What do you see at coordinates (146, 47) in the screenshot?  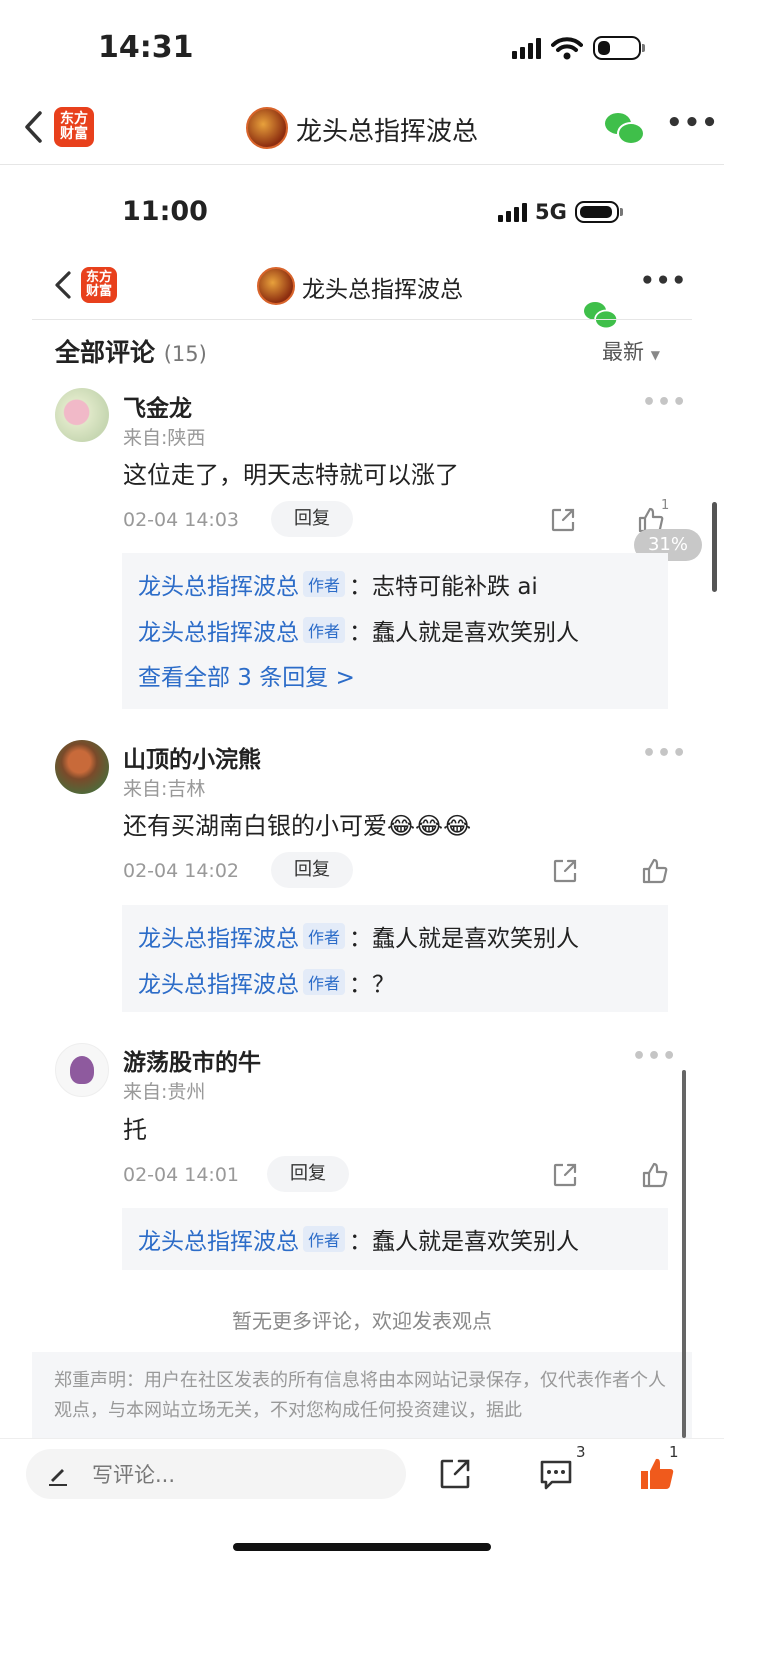 I see `outer-status-time: 14:31` at bounding box center [146, 47].